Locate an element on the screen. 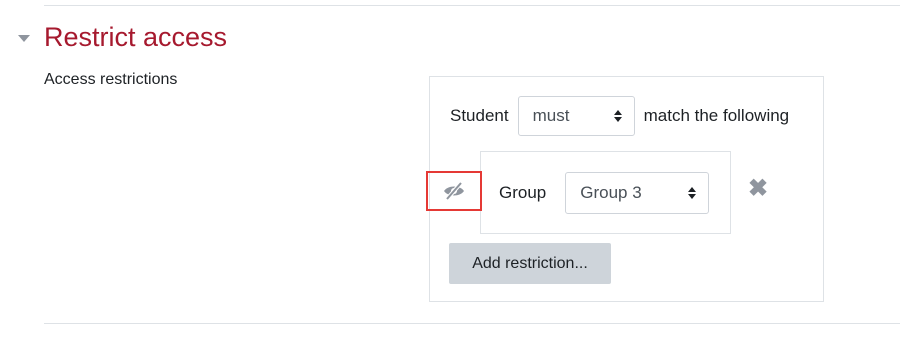 This screenshot has height=343, width=900. group-select-value: Group 3 is located at coordinates (611, 192).